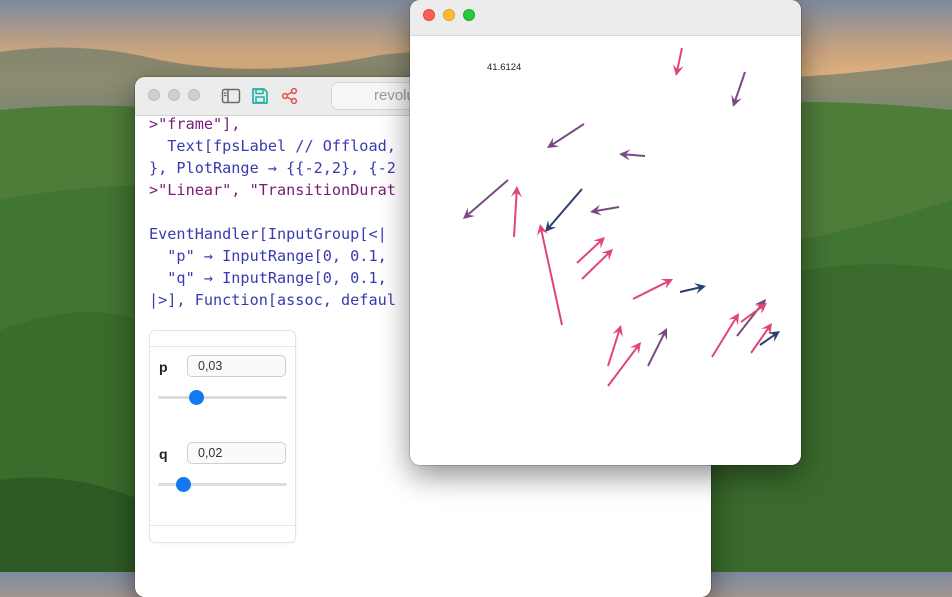 Image resolution: width=952 pixels, height=597 pixels. What do you see at coordinates (236, 366) in the screenshot?
I see `p-value-field: 0,03` at bounding box center [236, 366].